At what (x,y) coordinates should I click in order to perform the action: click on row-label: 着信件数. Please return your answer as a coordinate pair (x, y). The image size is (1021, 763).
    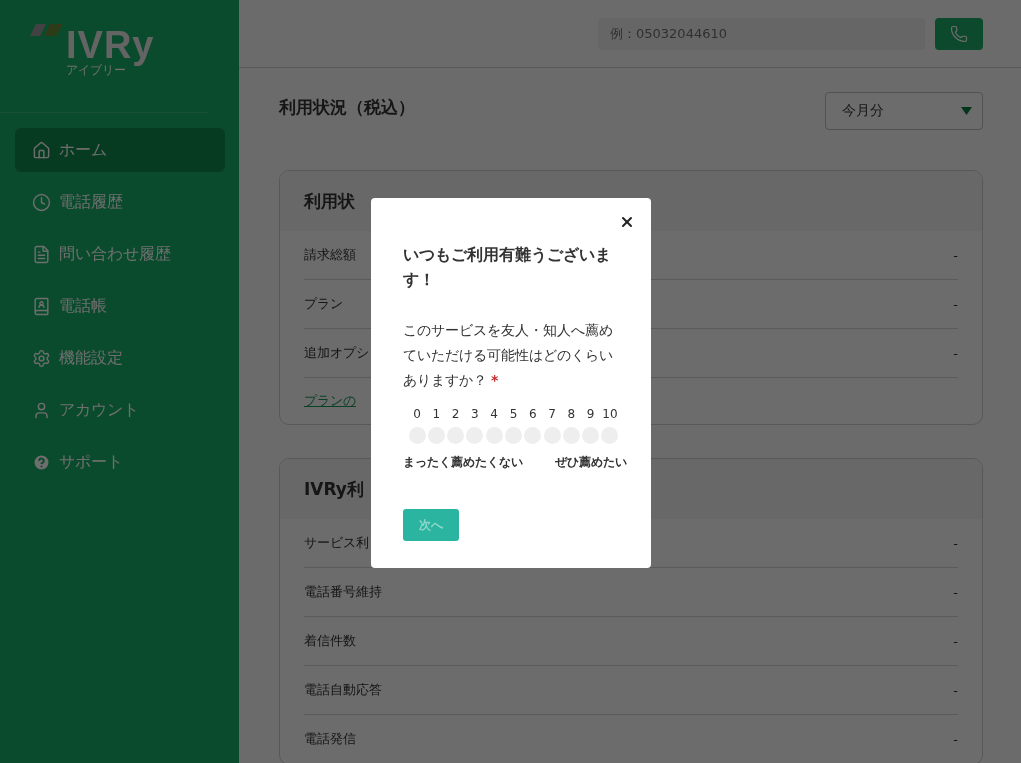
    Looking at the image, I should click on (330, 641).